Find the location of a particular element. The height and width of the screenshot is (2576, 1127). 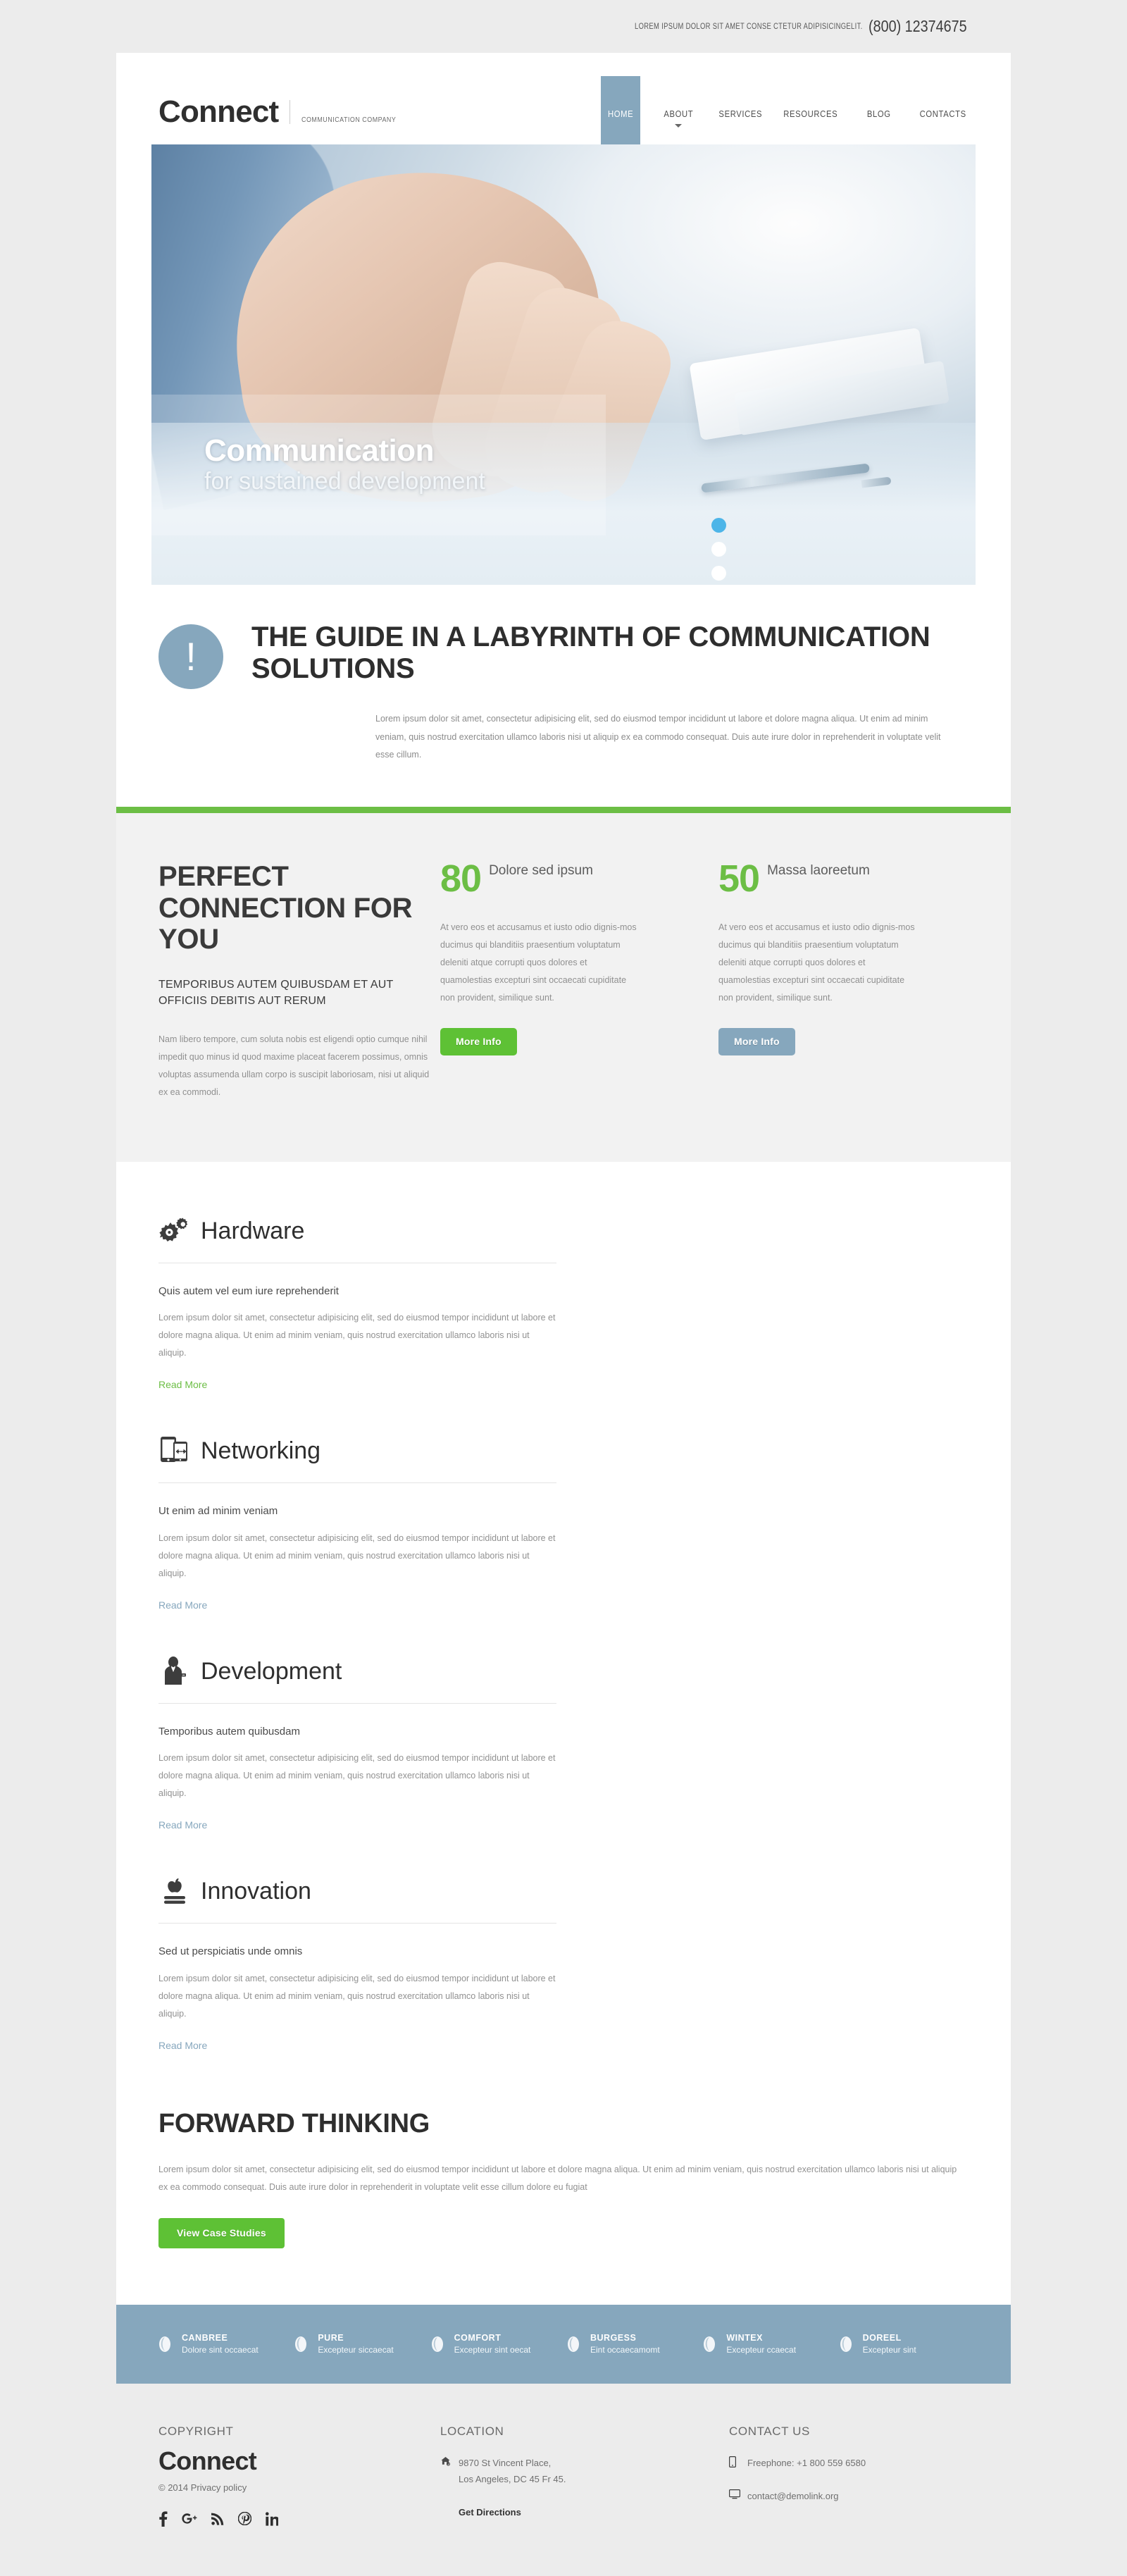

partner-description: Eint occaecamomt is located at coordinates (625, 2349).